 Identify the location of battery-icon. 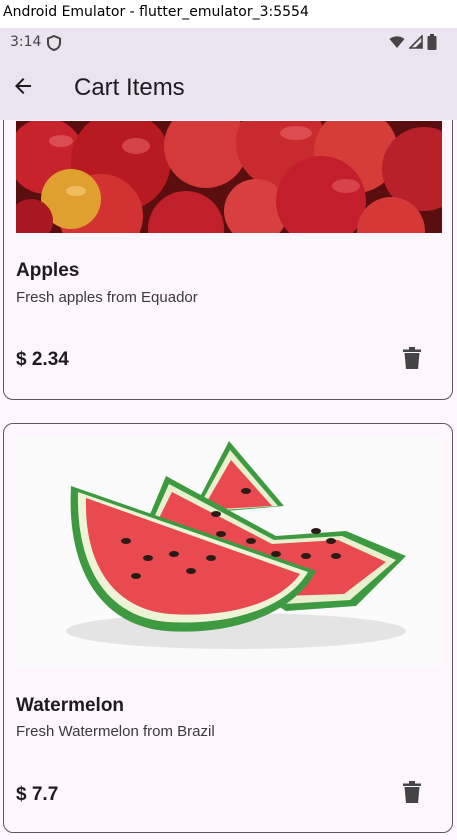
(432, 44).